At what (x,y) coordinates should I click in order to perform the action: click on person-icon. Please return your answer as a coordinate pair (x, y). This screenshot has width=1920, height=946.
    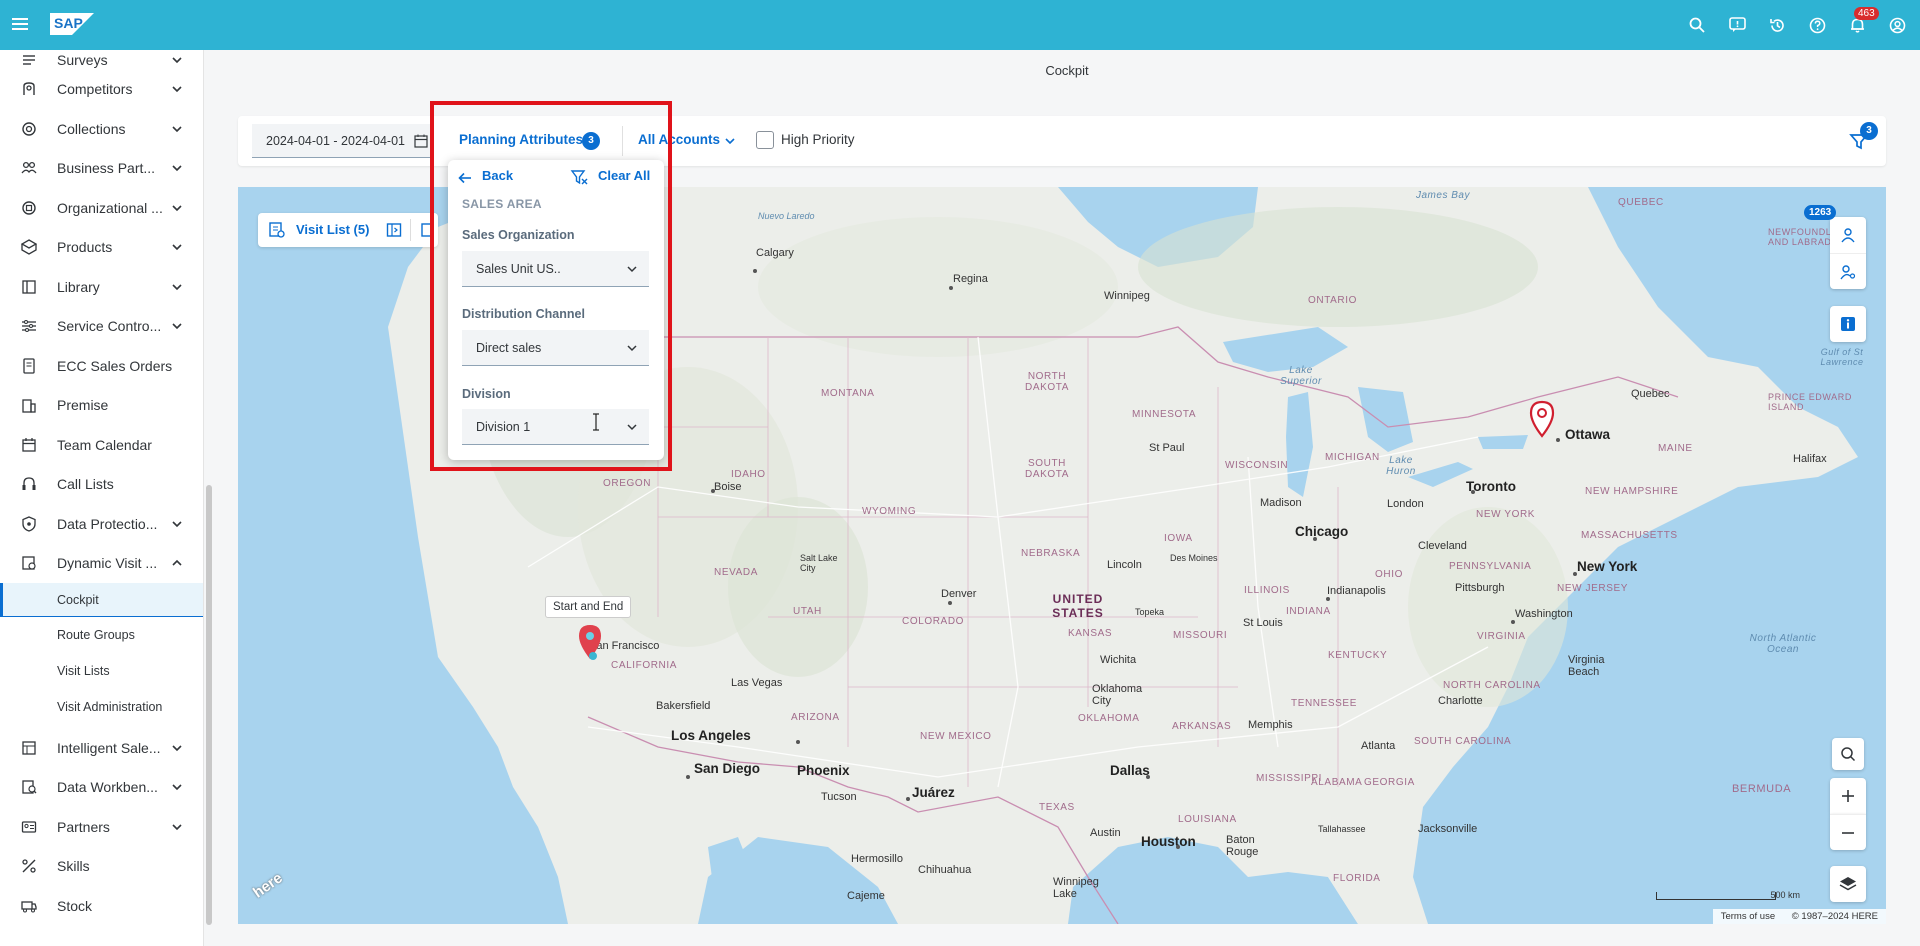
    Looking at the image, I should click on (1848, 235).